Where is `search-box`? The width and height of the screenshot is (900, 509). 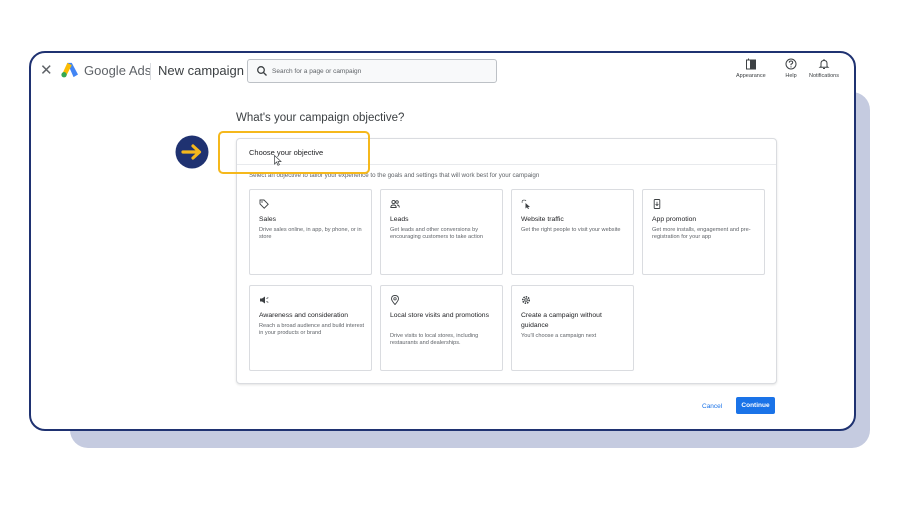
search-box is located at coordinates (372, 71).